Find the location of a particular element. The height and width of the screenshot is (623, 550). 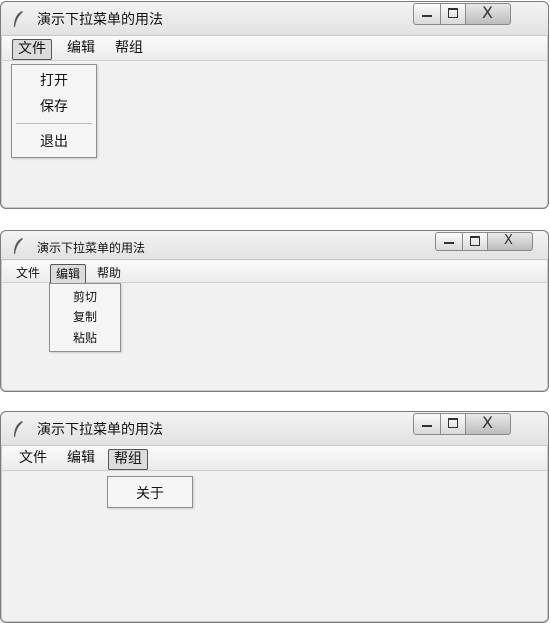

help-dropdown-menu: 关于 is located at coordinates (150, 492).